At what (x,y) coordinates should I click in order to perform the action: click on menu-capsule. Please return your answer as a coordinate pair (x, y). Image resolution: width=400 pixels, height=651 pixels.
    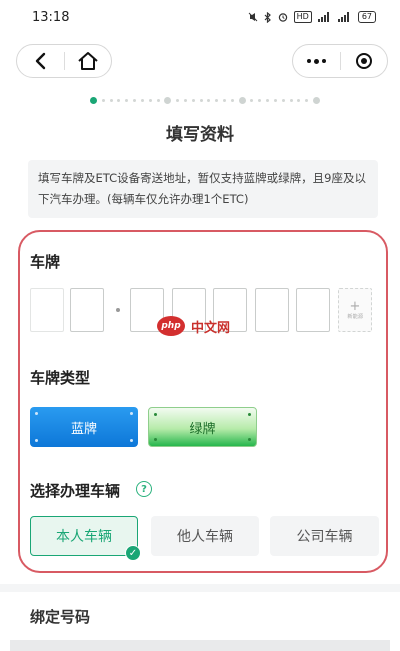
    Looking at the image, I should click on (340, 61).